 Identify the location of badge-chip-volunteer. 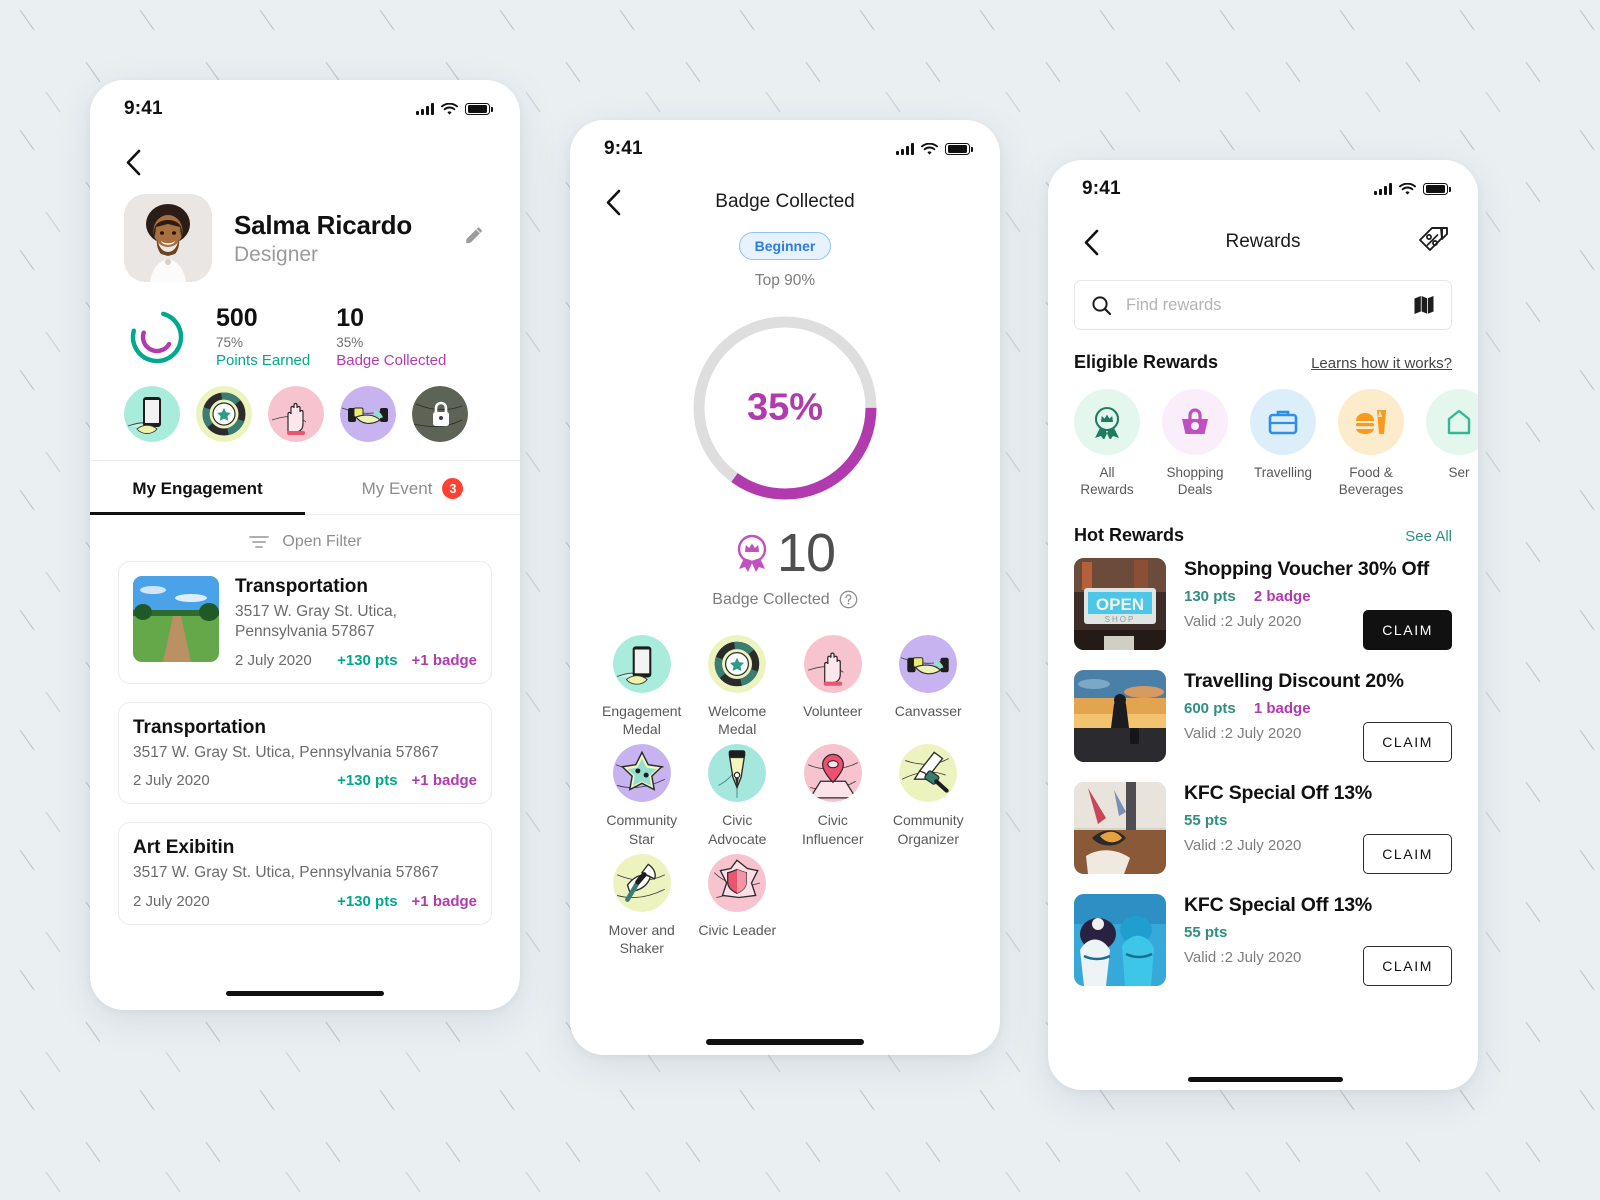
(296, 414).